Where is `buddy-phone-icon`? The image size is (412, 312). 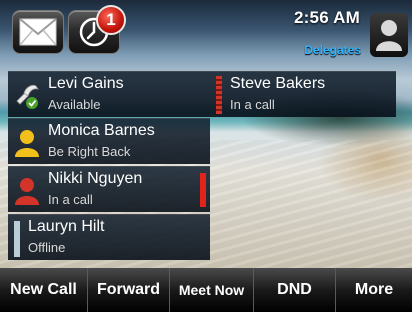
buddy-phone-icon is located at coordinates (27, 97).